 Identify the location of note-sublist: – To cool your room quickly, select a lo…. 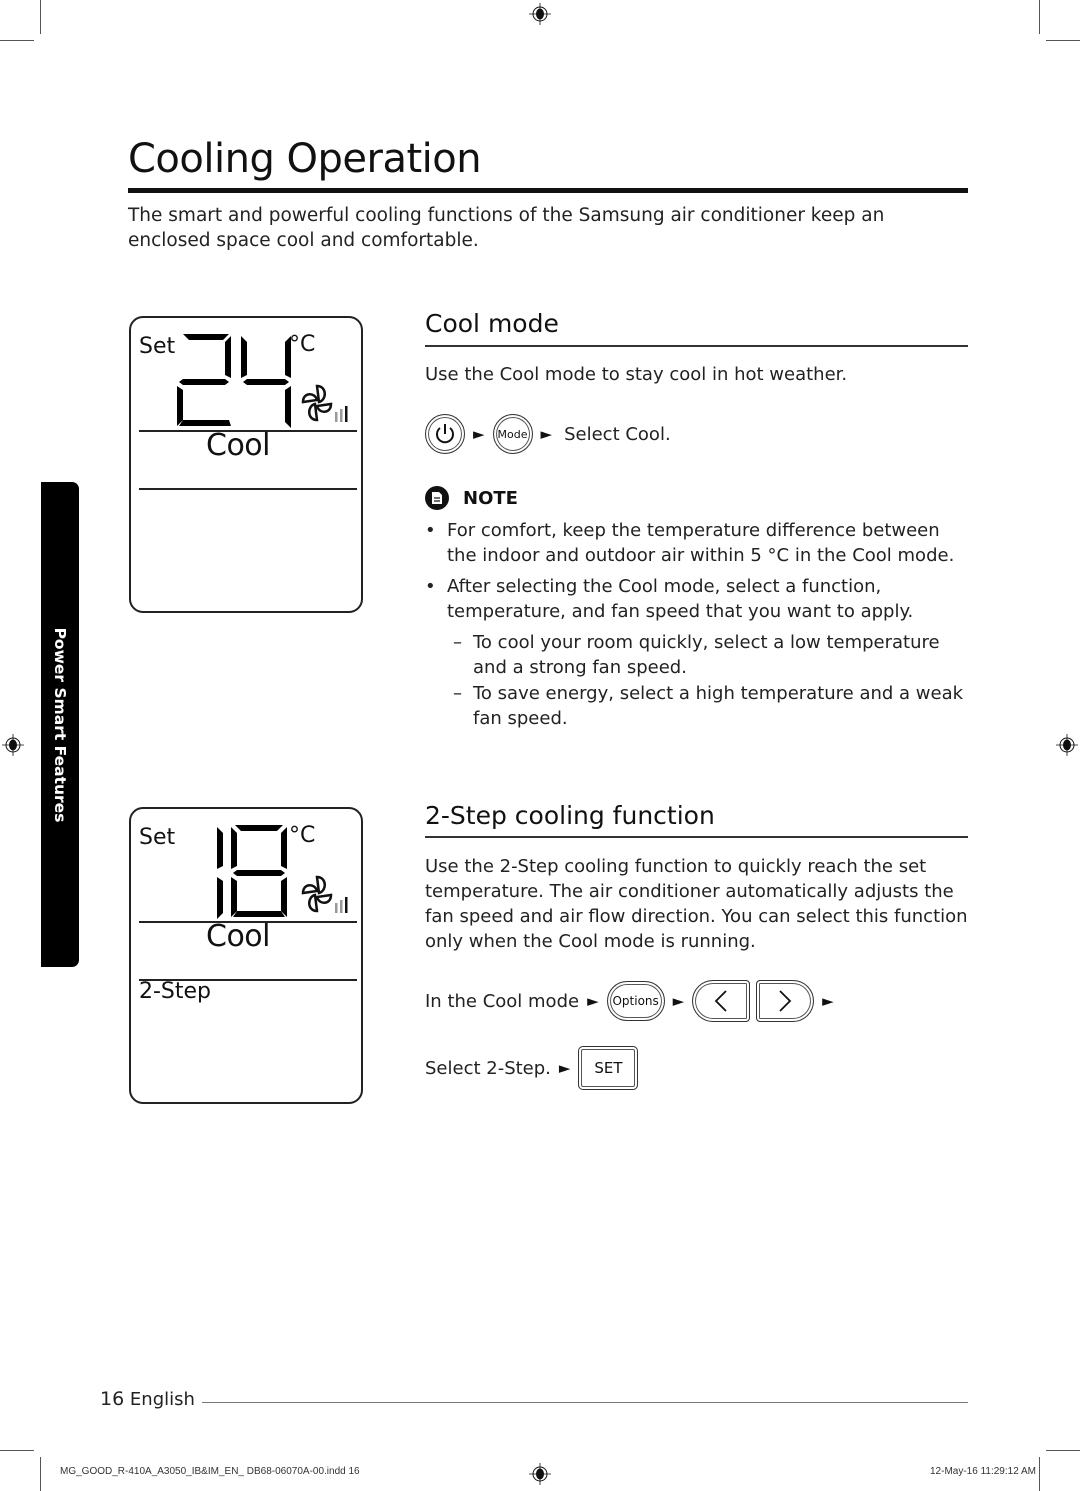
(708, 680).